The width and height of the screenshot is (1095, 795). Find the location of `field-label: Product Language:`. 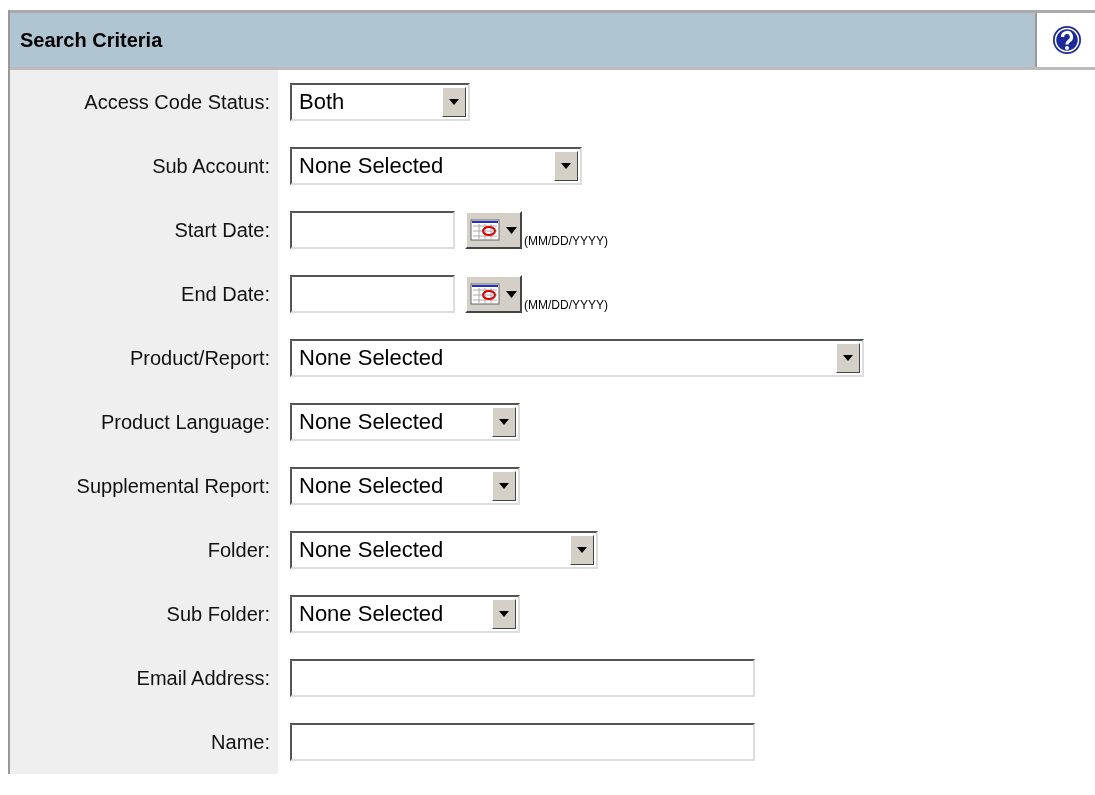

field-label: Product Language: is located at coordinates (185, 422).